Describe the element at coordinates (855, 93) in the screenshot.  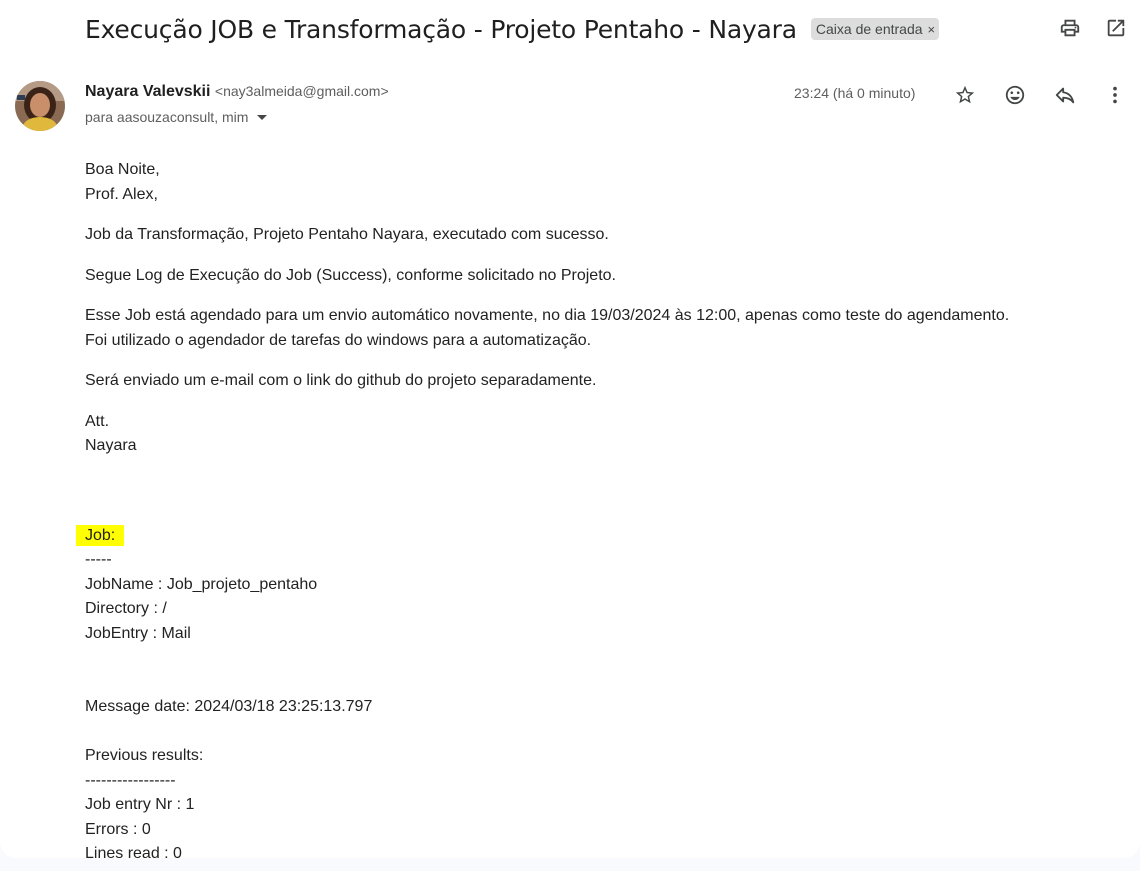
I see `message-time: 23:24 (há 0 minuto)` at that location.